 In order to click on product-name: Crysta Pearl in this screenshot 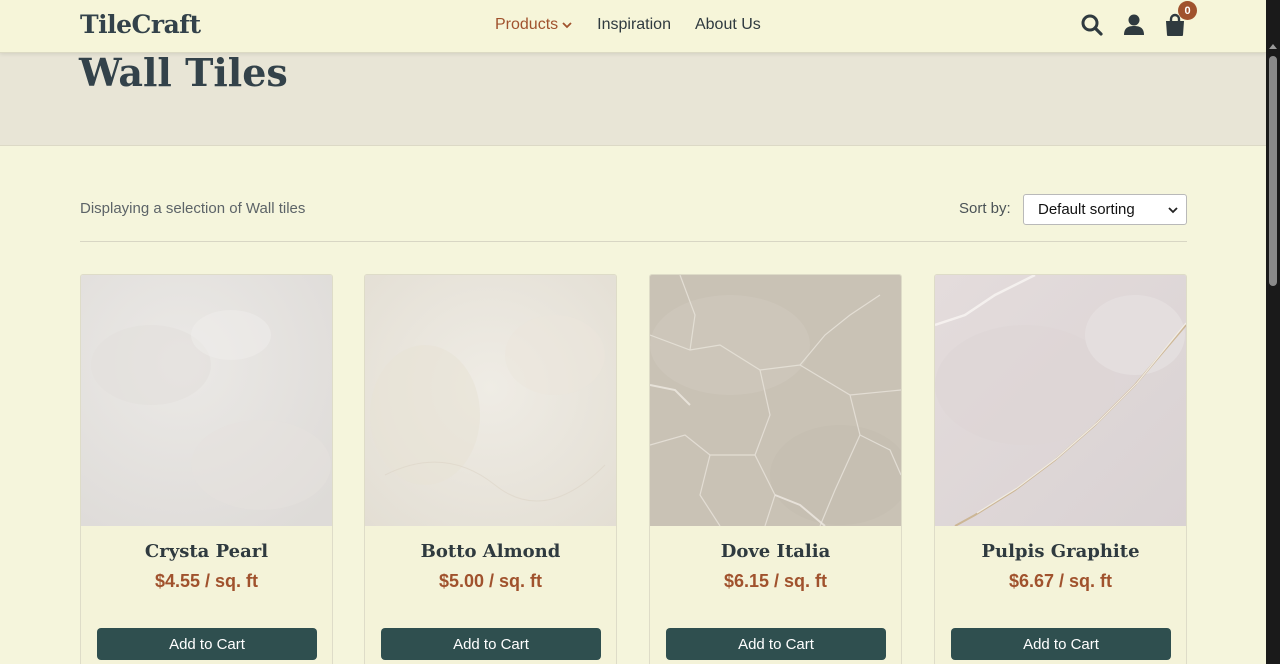, I will do `click(206, 551)`.